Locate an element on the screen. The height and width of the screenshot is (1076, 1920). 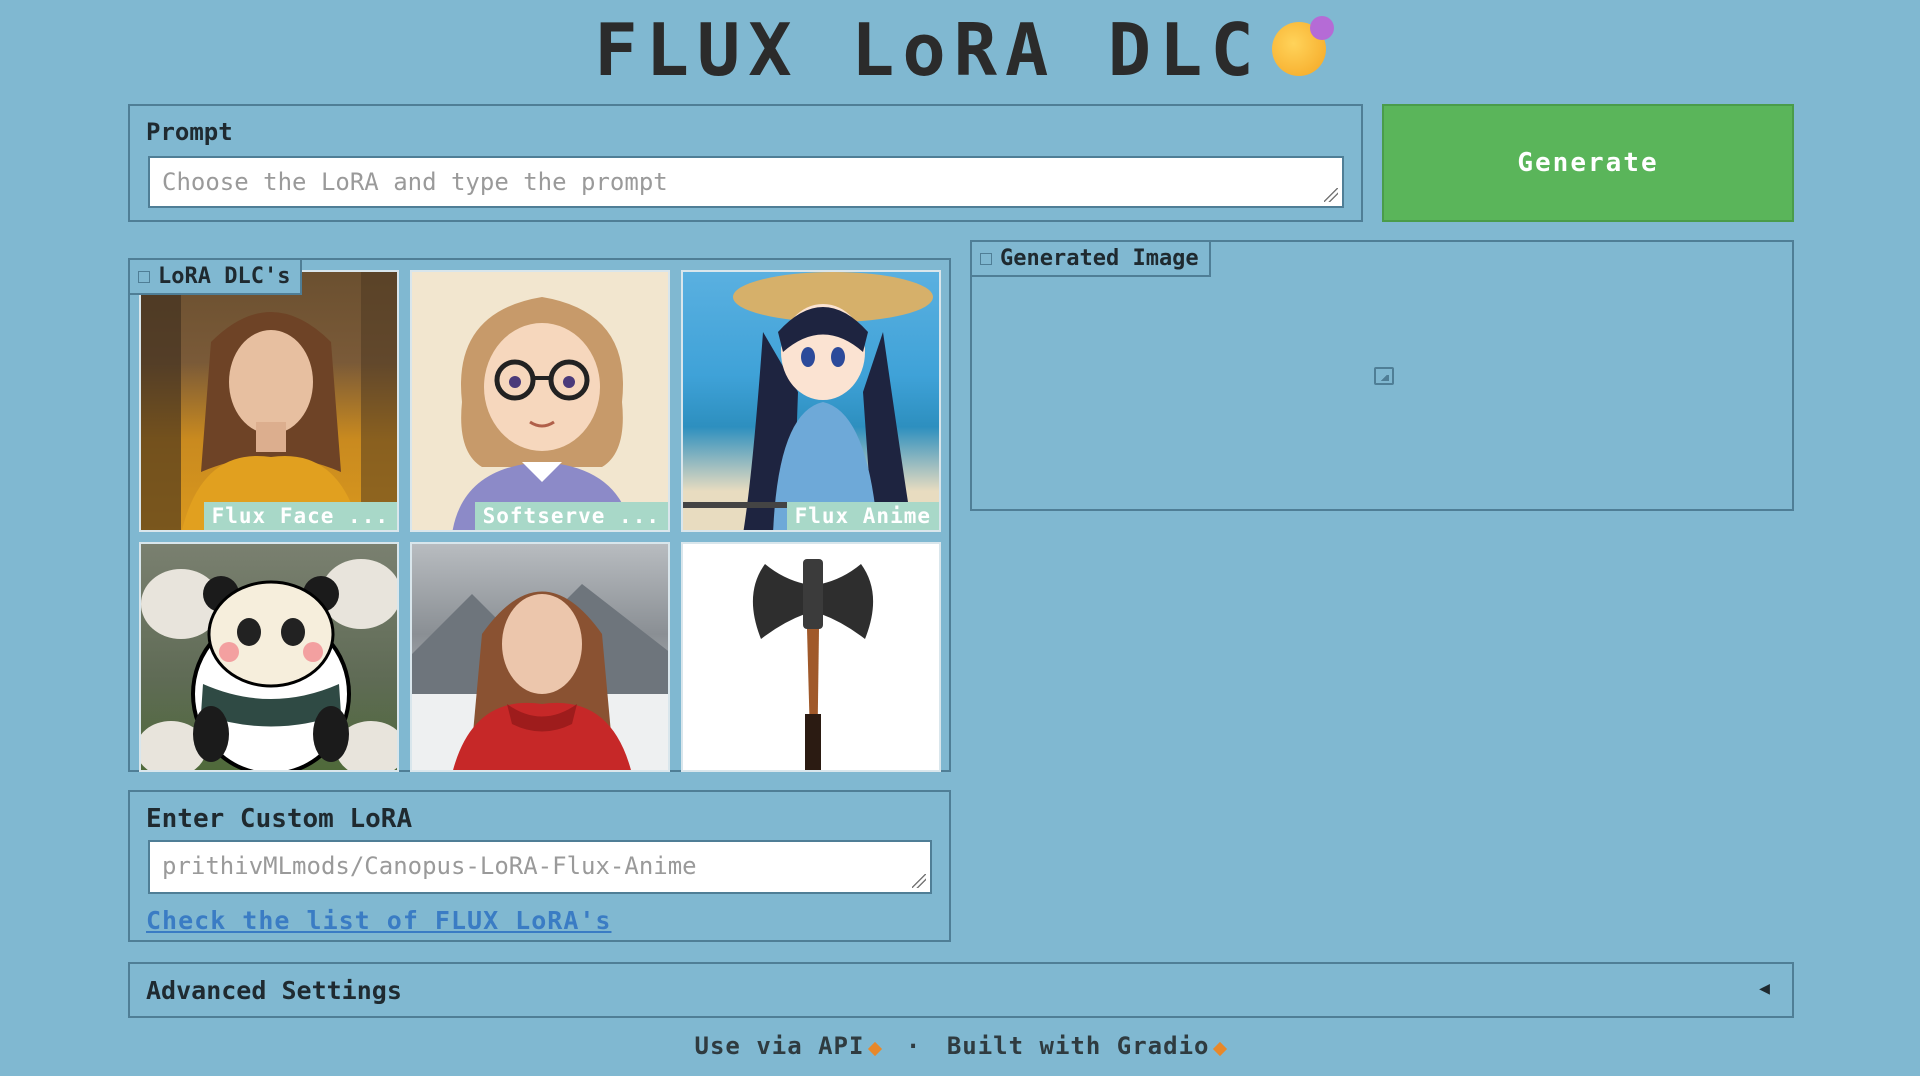
gallery-item: Flux Anime is located at coordinates (811, 401).